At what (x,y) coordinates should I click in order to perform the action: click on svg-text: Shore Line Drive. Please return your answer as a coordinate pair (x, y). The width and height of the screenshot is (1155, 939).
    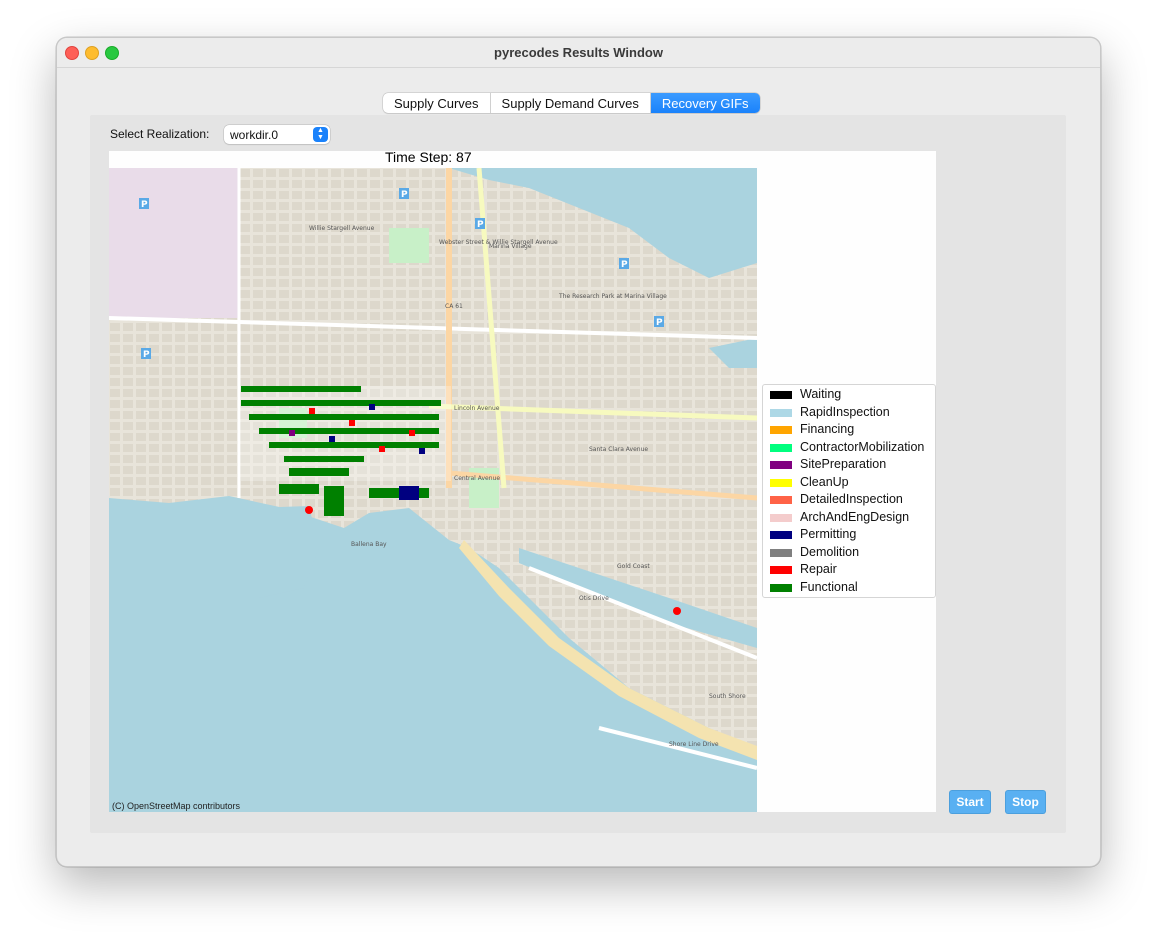
    Looking at the image, I should click on (694, 744).